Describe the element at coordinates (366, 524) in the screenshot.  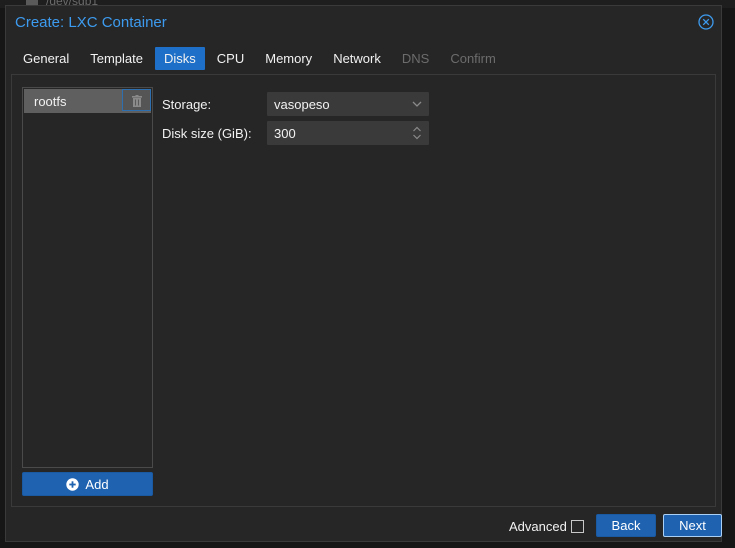
I see `dialog-footer: Advanced Back Next` at that location.